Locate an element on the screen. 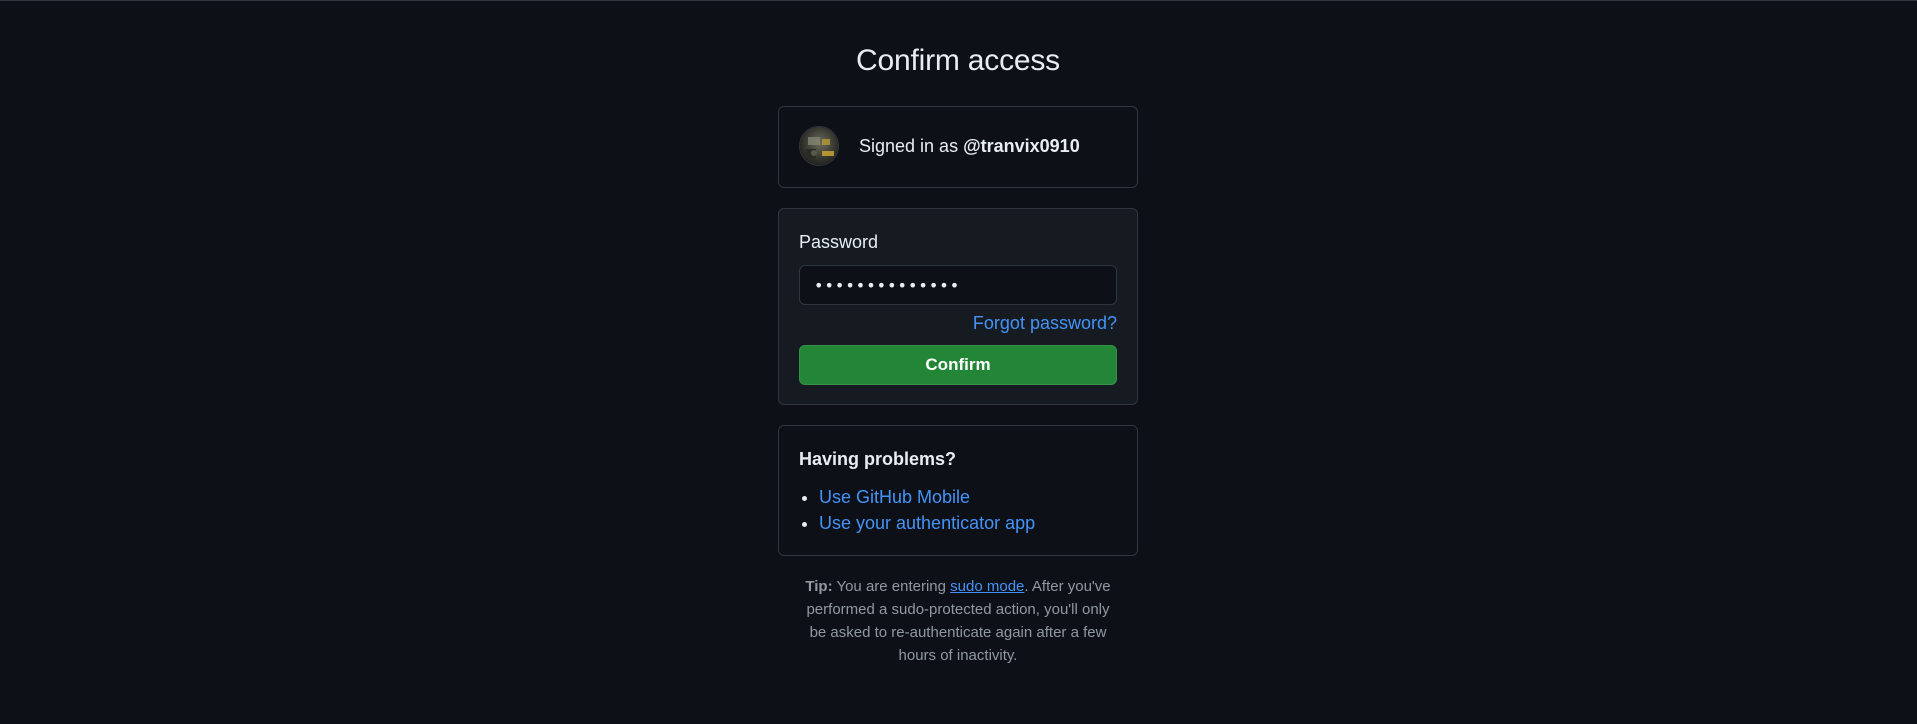 Image resolution: width=1917 pixels, height=724 pixels. signed-in-card: Signed in as @tranvix0910 is located at coordinates (958, 147).